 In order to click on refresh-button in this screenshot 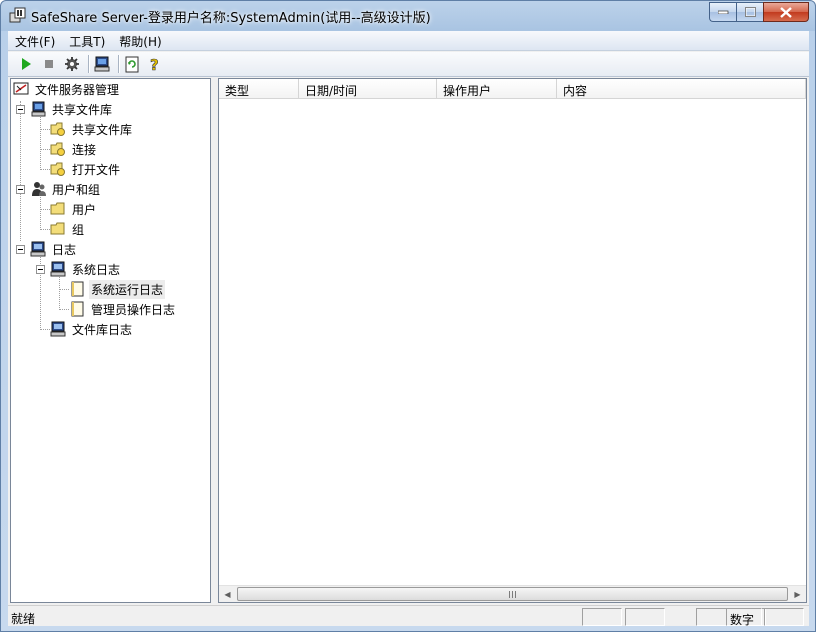, I will do `click(132, 64)`.